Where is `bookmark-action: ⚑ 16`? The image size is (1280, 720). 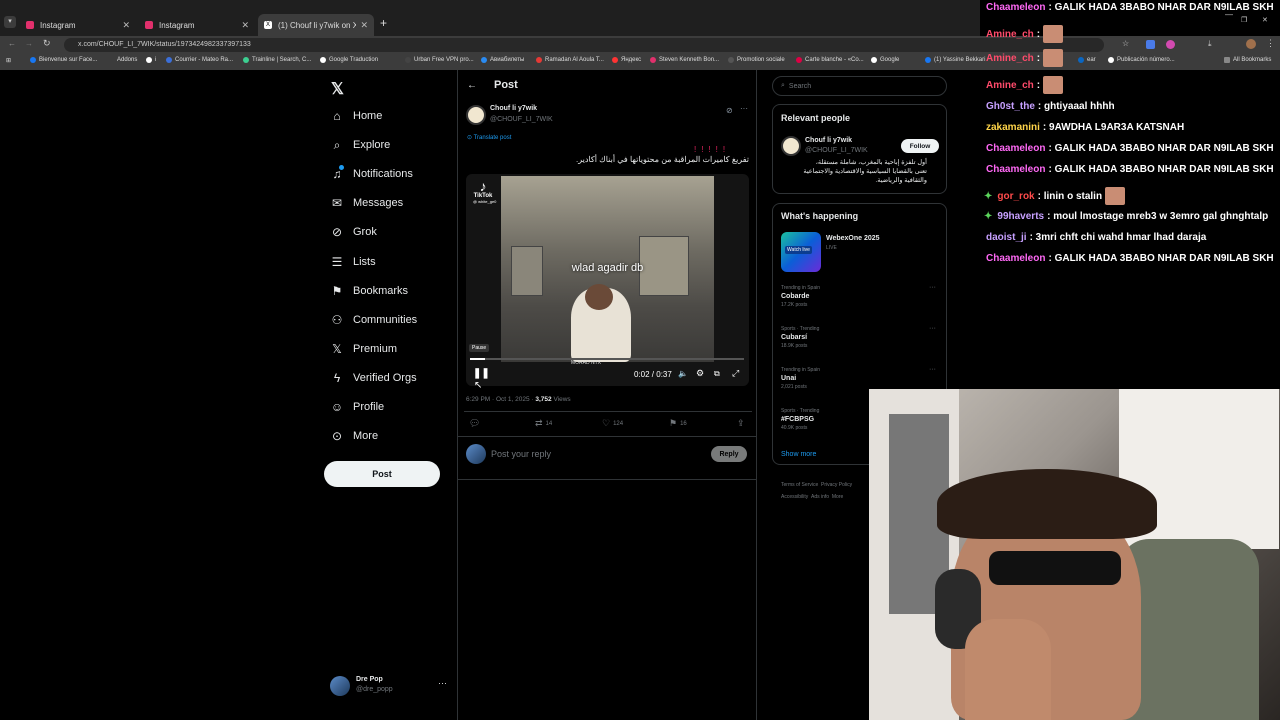
bookmark-action: ⚑ 16 is located at coordinates (678, 423).